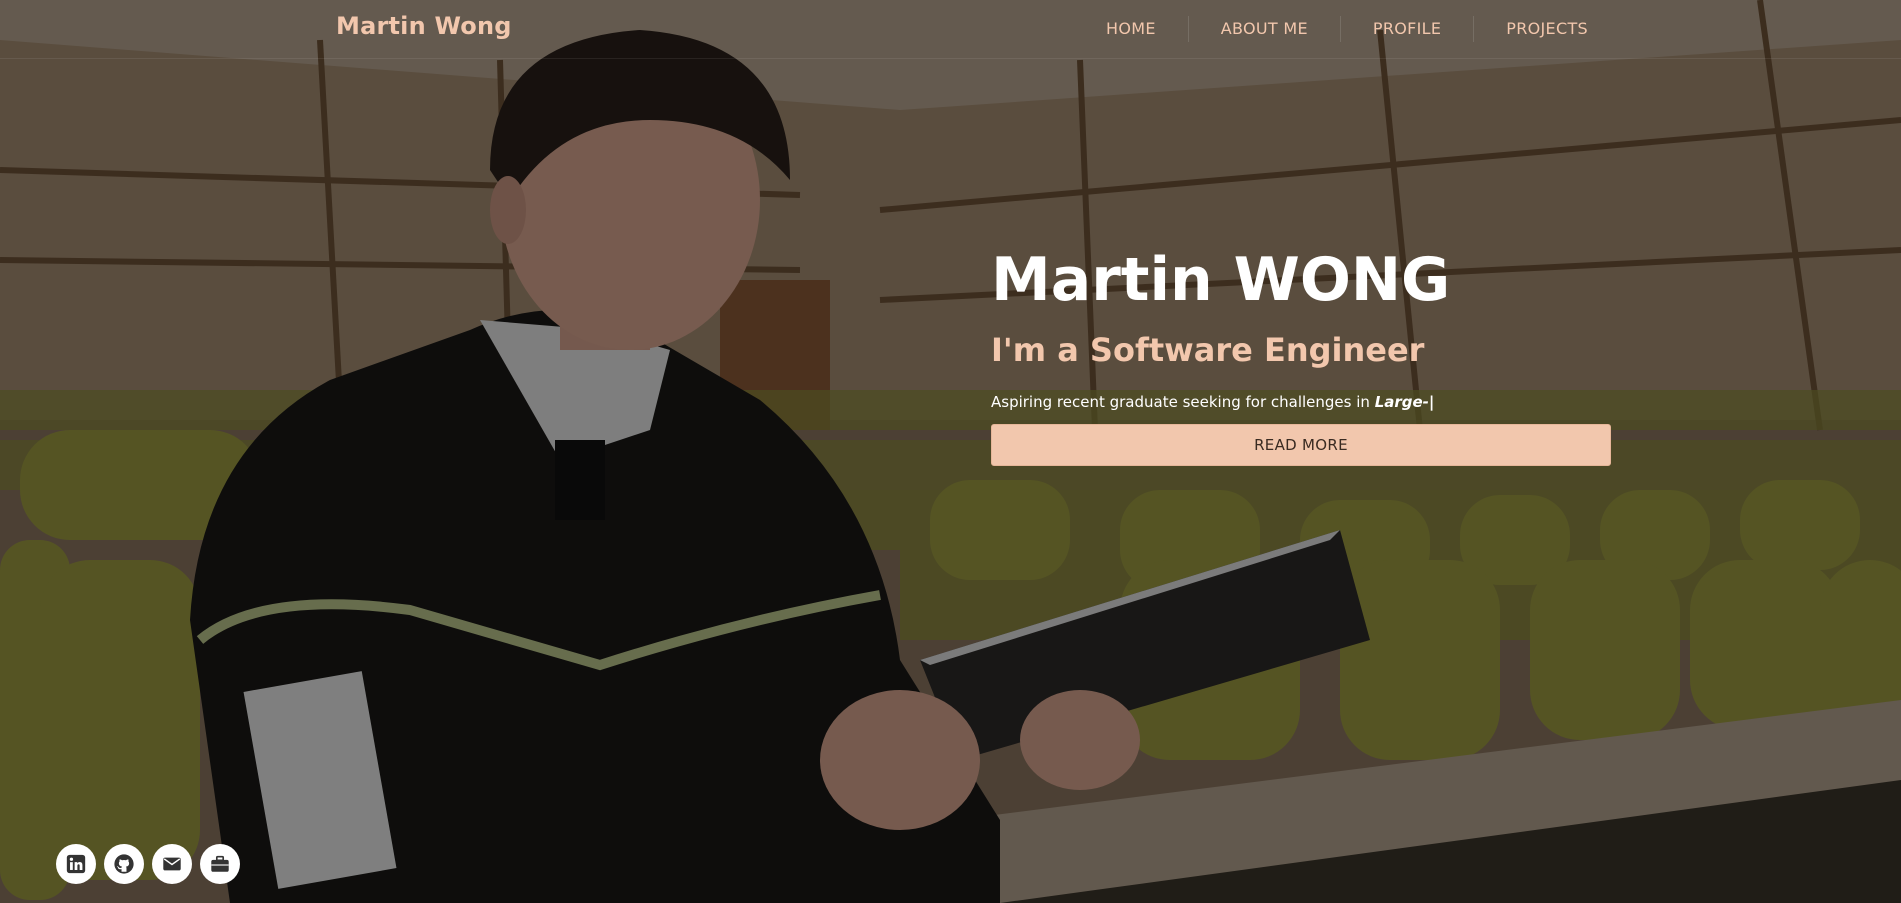 This screenshot has width=1901, height=903. What do you see at coordinates (148, 864) in the screenshot?
I see `social-links` at bounding box center [148, 864].